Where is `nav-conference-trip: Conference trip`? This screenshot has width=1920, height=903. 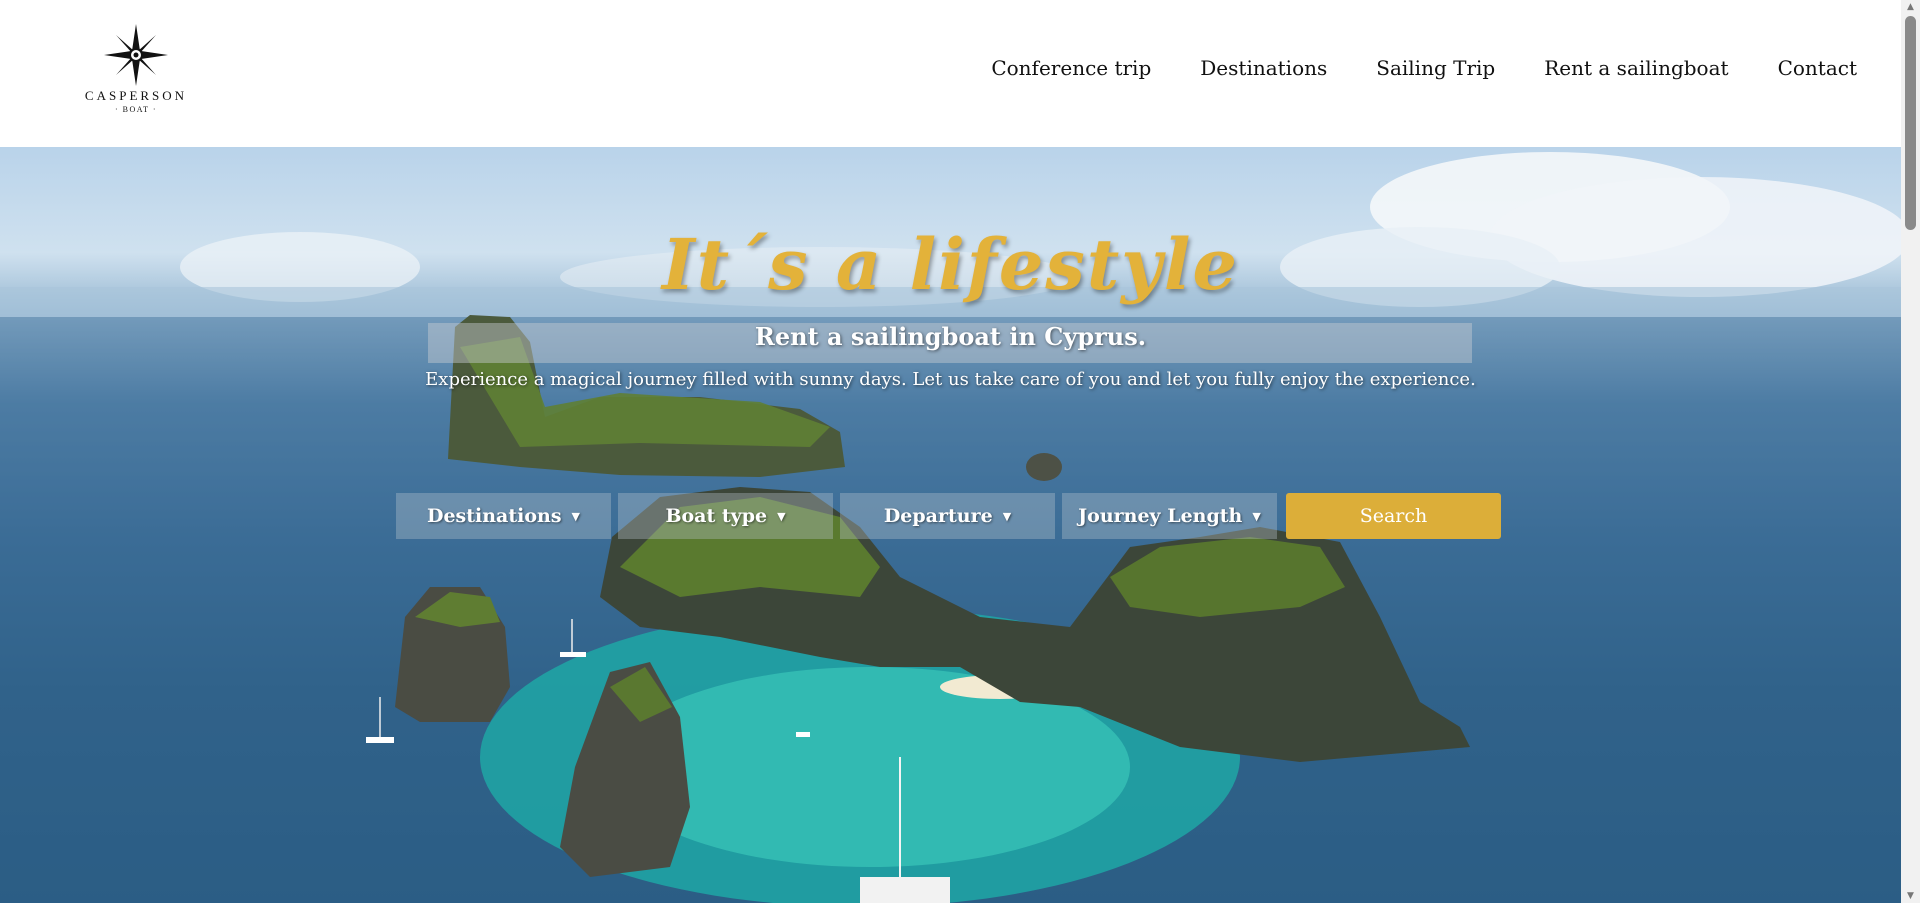
nav-conference-trip: Conference trip is located at coordinates (1071, 68).